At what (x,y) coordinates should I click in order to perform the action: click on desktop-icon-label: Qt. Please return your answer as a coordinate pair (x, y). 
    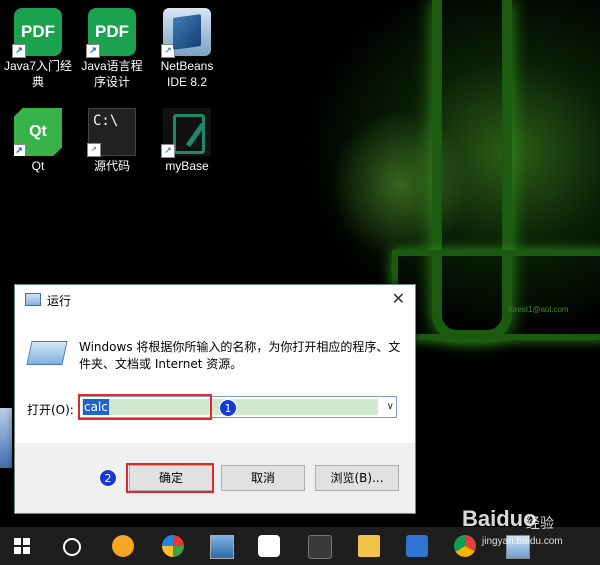
    Looking at the image, I should click on (38, 166).